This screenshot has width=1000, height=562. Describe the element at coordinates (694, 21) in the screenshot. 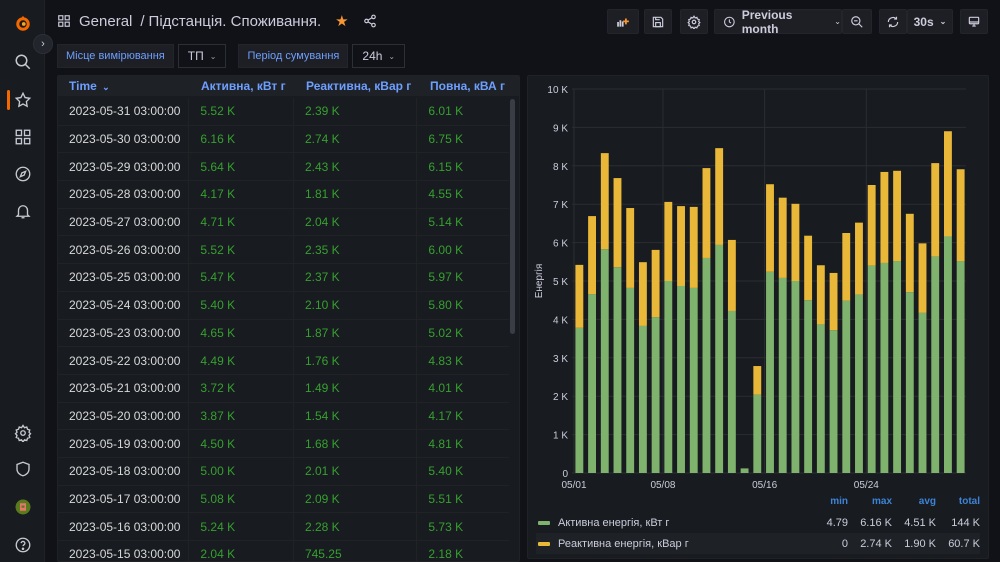

I see `dashboard-settings-button` at that location.